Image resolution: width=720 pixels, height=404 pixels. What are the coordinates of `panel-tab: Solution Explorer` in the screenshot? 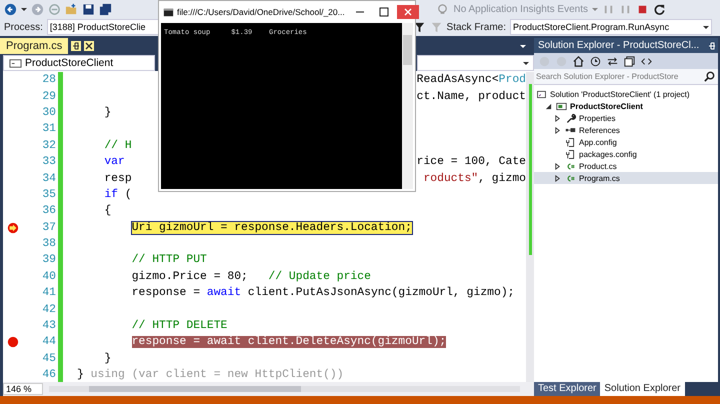 It's located at (642, 389).